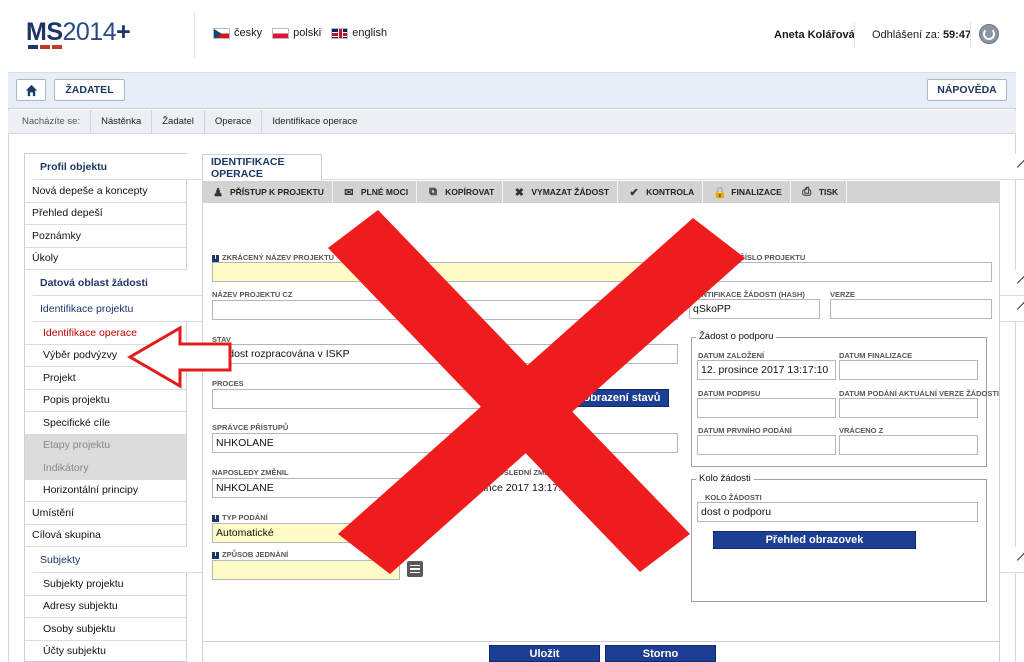  What do you see at coordinates (445, 443) in the screenshot?
I see `access-admin-field: NHKOLANE` at bounding box center [445, 443].